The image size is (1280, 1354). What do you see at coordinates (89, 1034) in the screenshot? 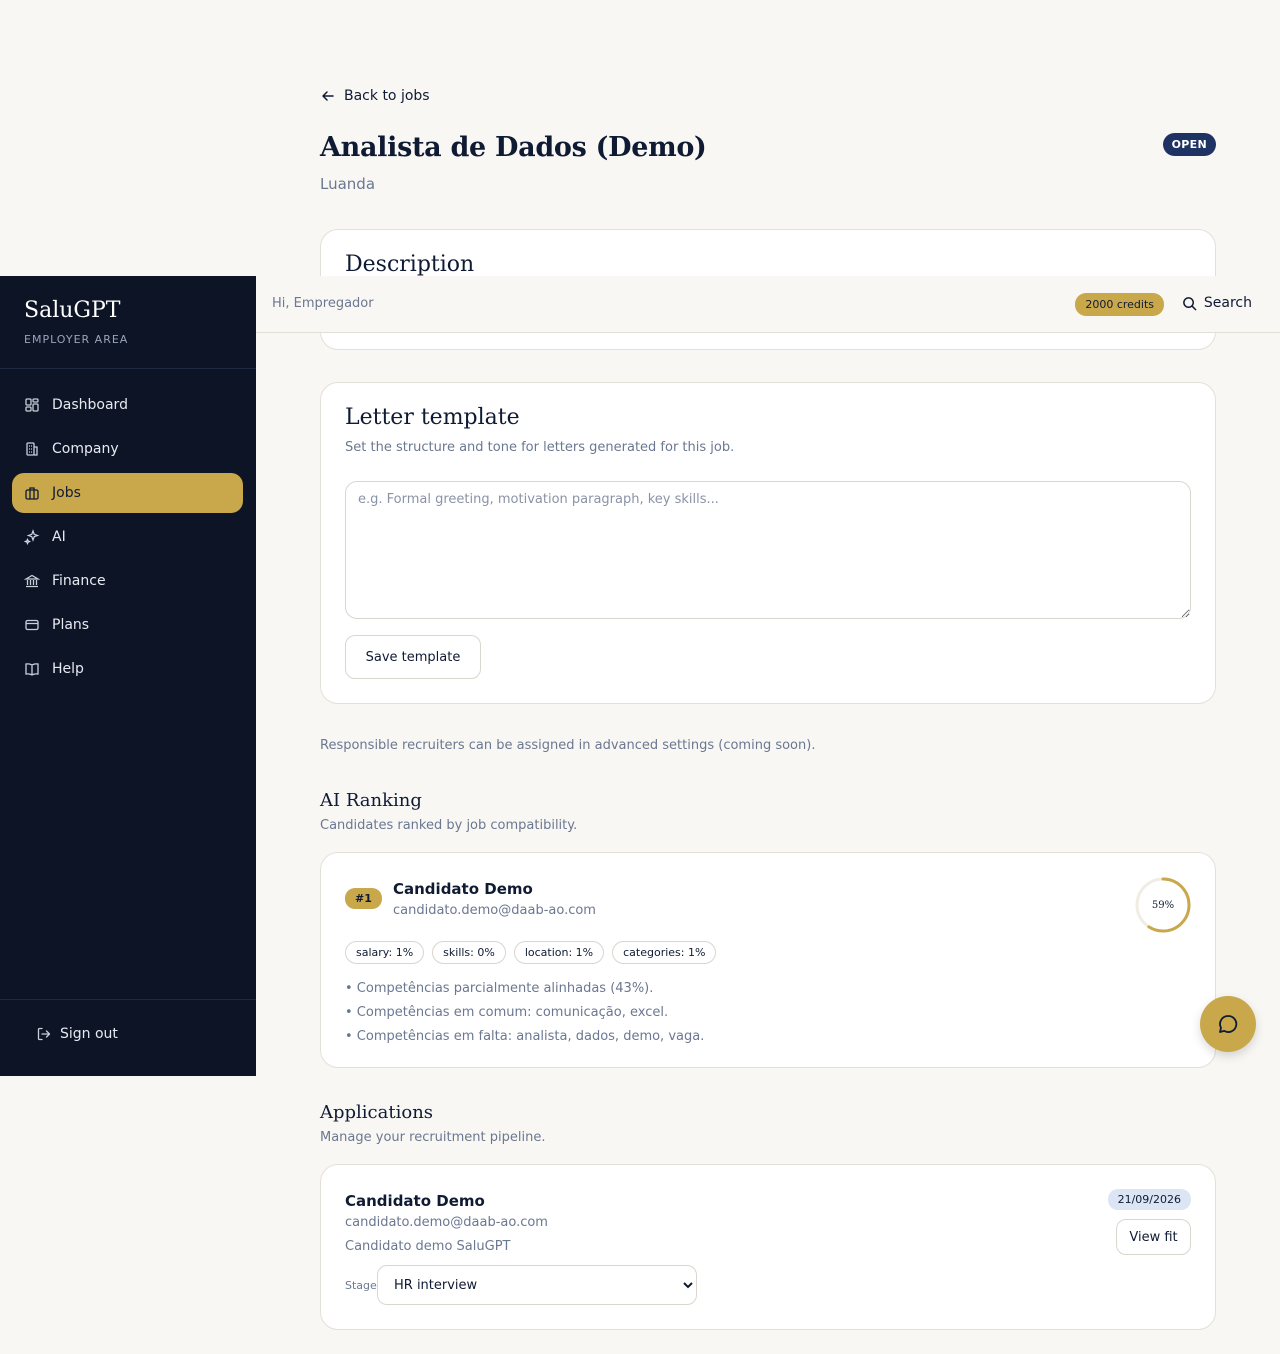
I see `sign-out-label: Sign out` at bounding box center [89, 1034].